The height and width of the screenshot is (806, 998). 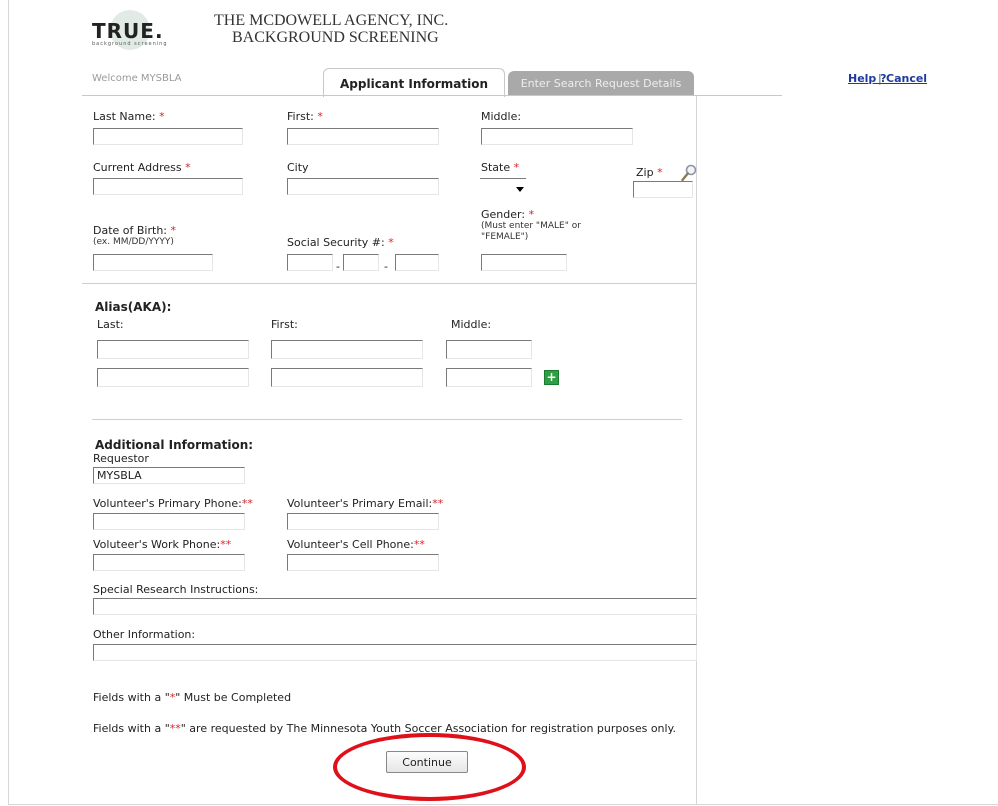 What do you see at coordinates (153, 262) in the screenshot?
I see `dob-input` at bounding box center [153, 262].